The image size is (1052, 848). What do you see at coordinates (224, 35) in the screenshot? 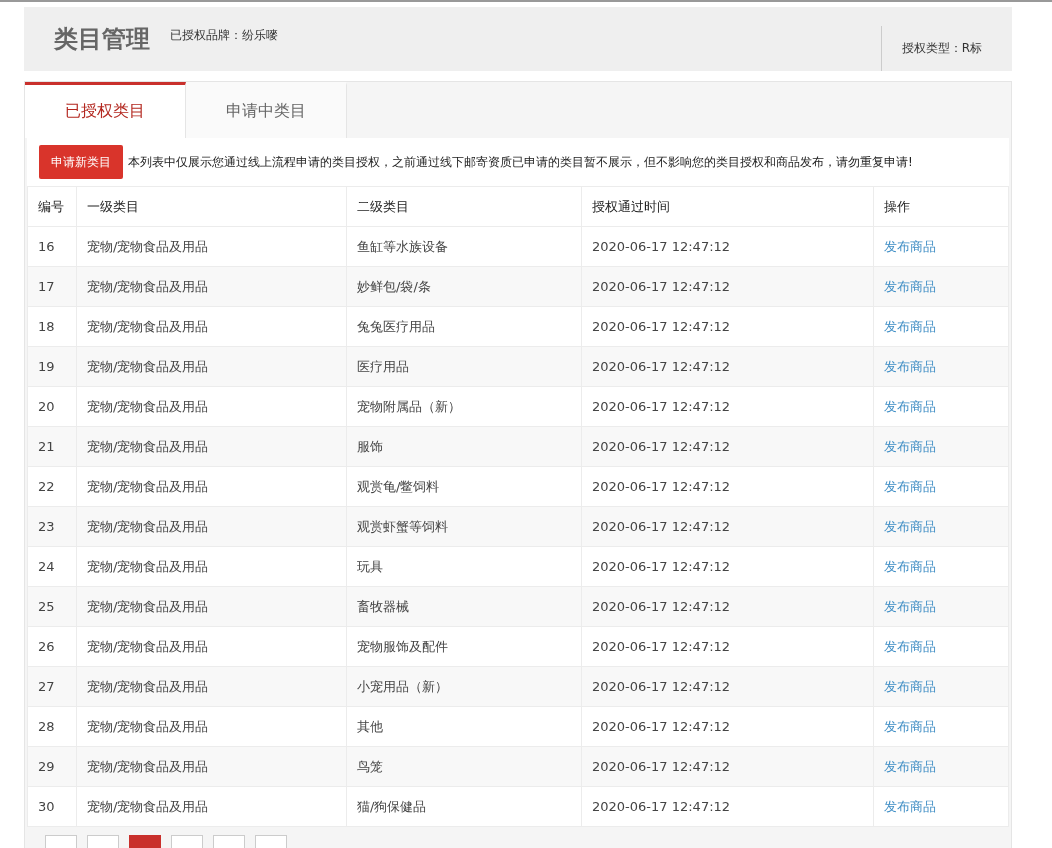
I see `brand-label: 已授权品牌：纷乐嘜` at bounding box center [224, 35].